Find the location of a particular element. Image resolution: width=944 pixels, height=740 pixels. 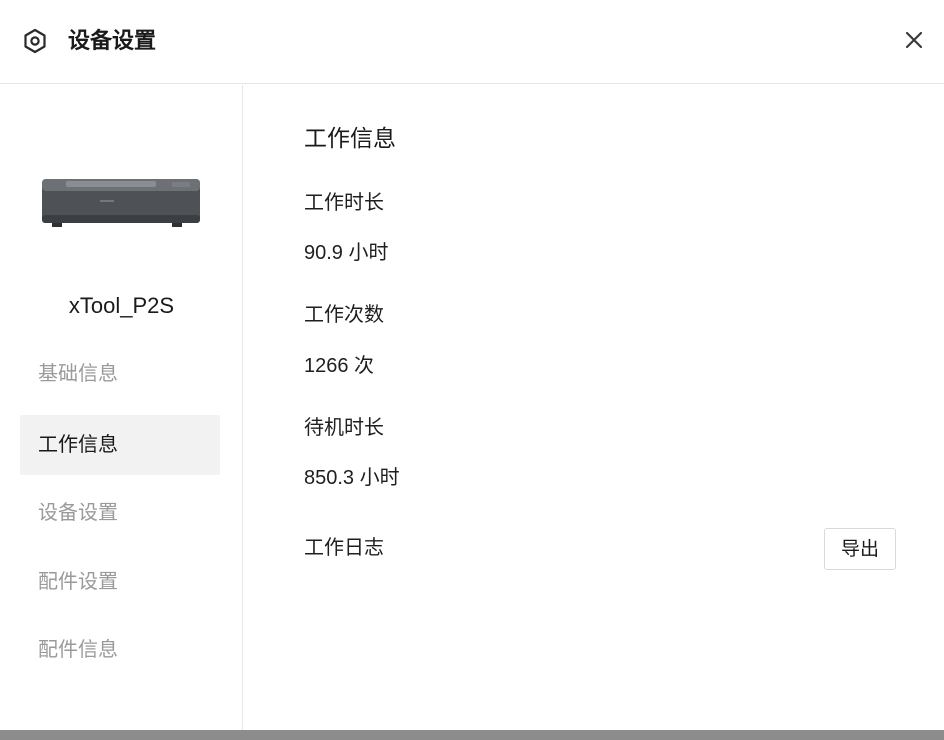

dialog-title: 设备设置 is located at coordinates (112, 40).